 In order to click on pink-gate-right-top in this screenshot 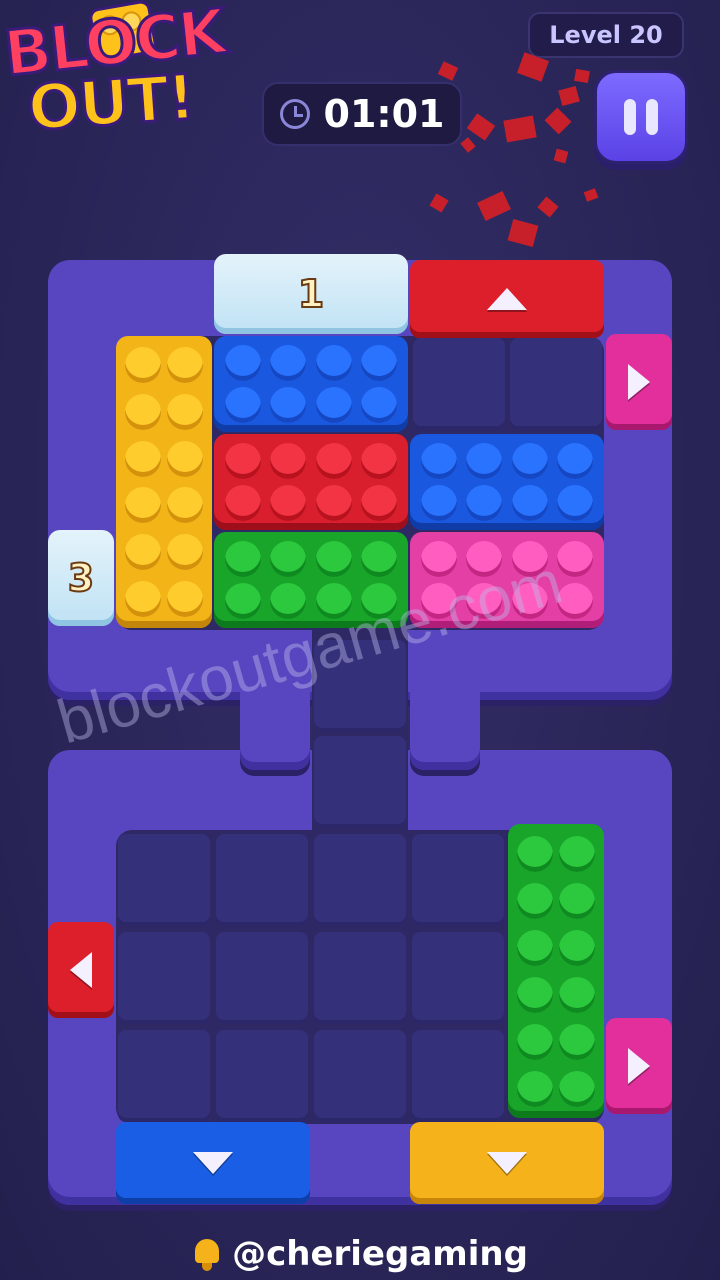, I will do `click(639, 382)`.